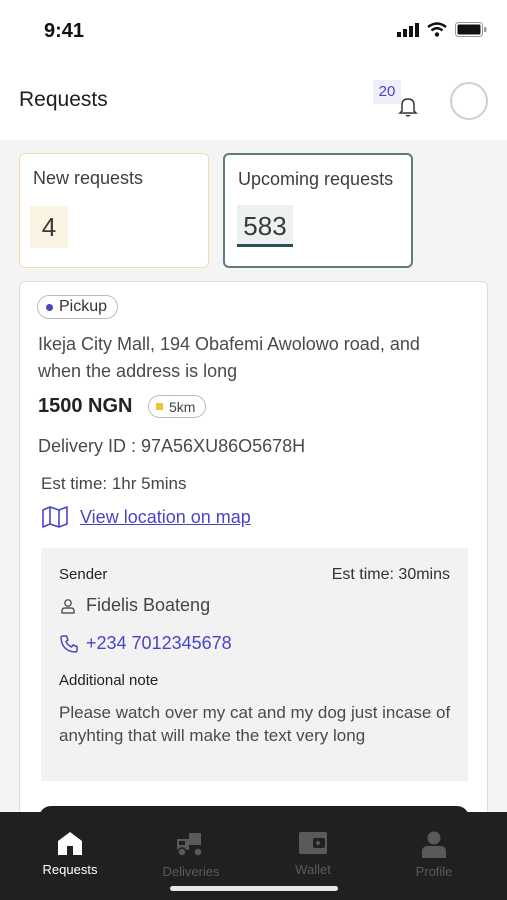 This screenshot has width=507, height=900. Describe the element at coordinates (159, 406) in the screenshot. I see `square-icon` at that location.